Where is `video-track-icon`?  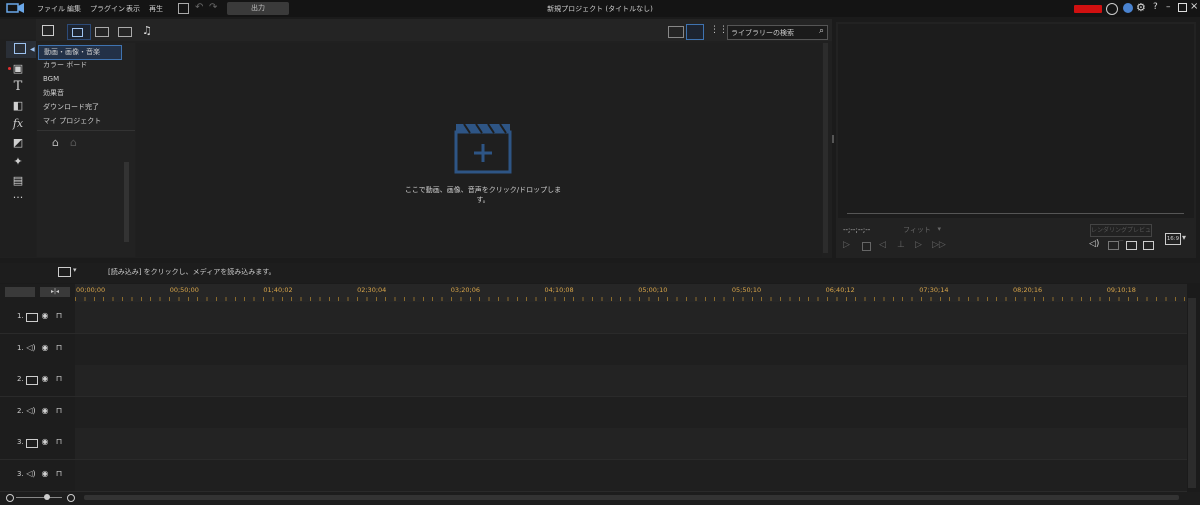 video-track-icon is located at coordinates (32, 443).